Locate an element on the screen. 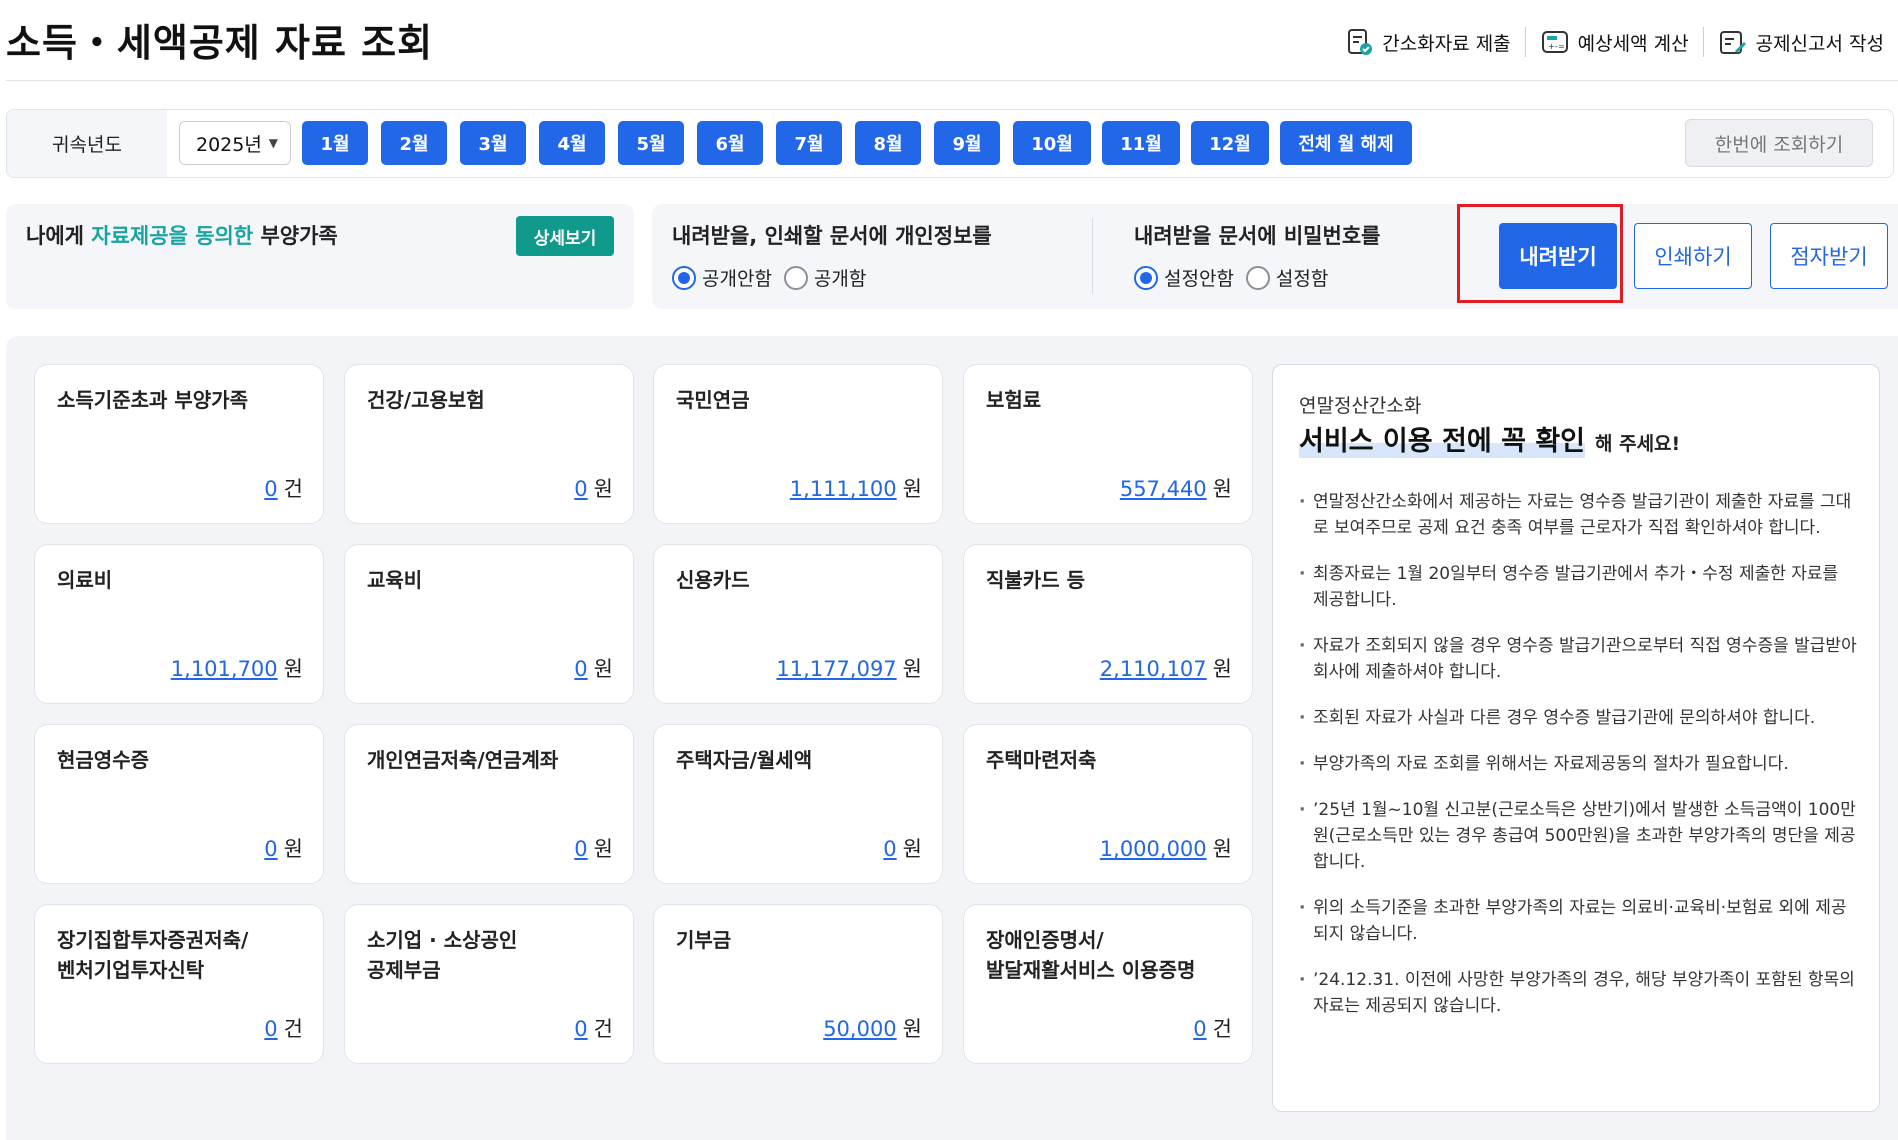 The height and width of the screenshot is (1140, 1898). card-value: 1,111,100 원 is located at coordinates (856, 488).